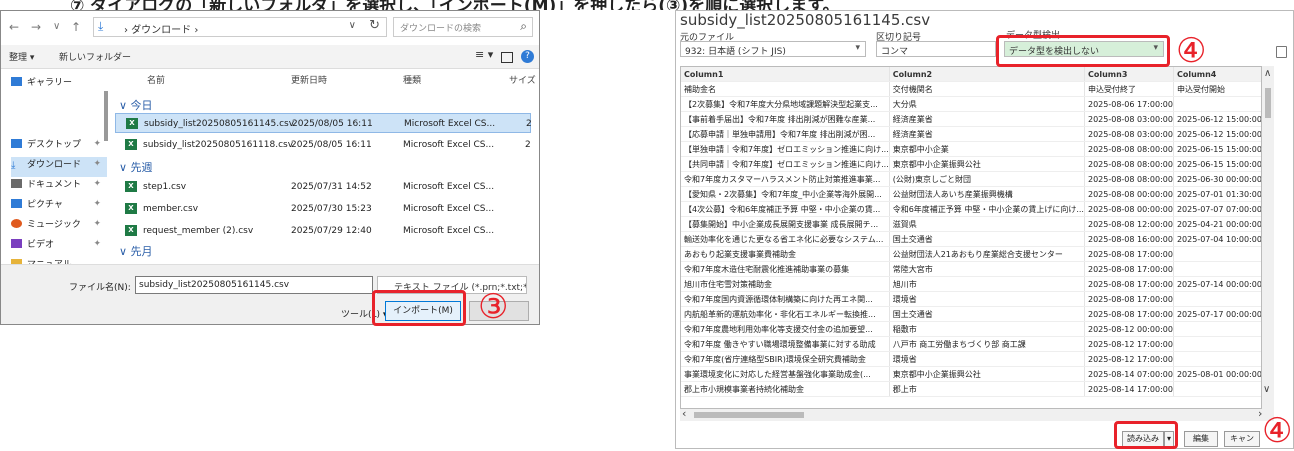 The image size is (1294, 451). What do you see at coordinates (522, 79) in the screenshot?
I see `column-header-size: サイズ` at bounding box center [522, 79].